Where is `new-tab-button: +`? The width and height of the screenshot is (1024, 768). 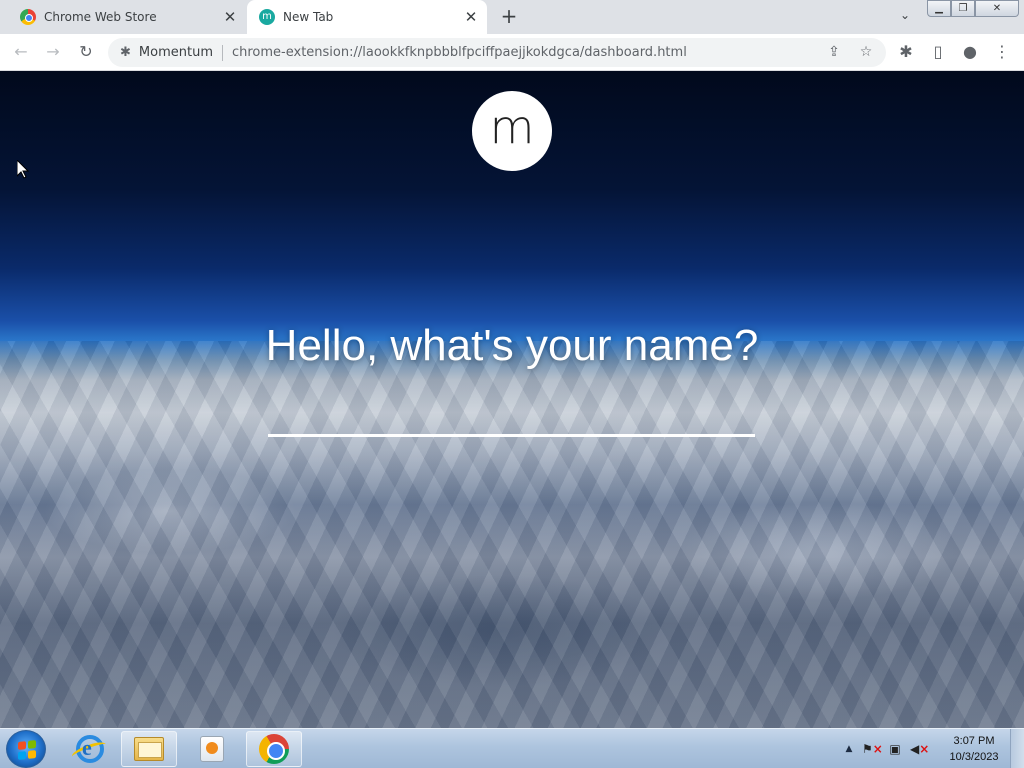 new-tab-button: + is located at coordinates (509, 17).